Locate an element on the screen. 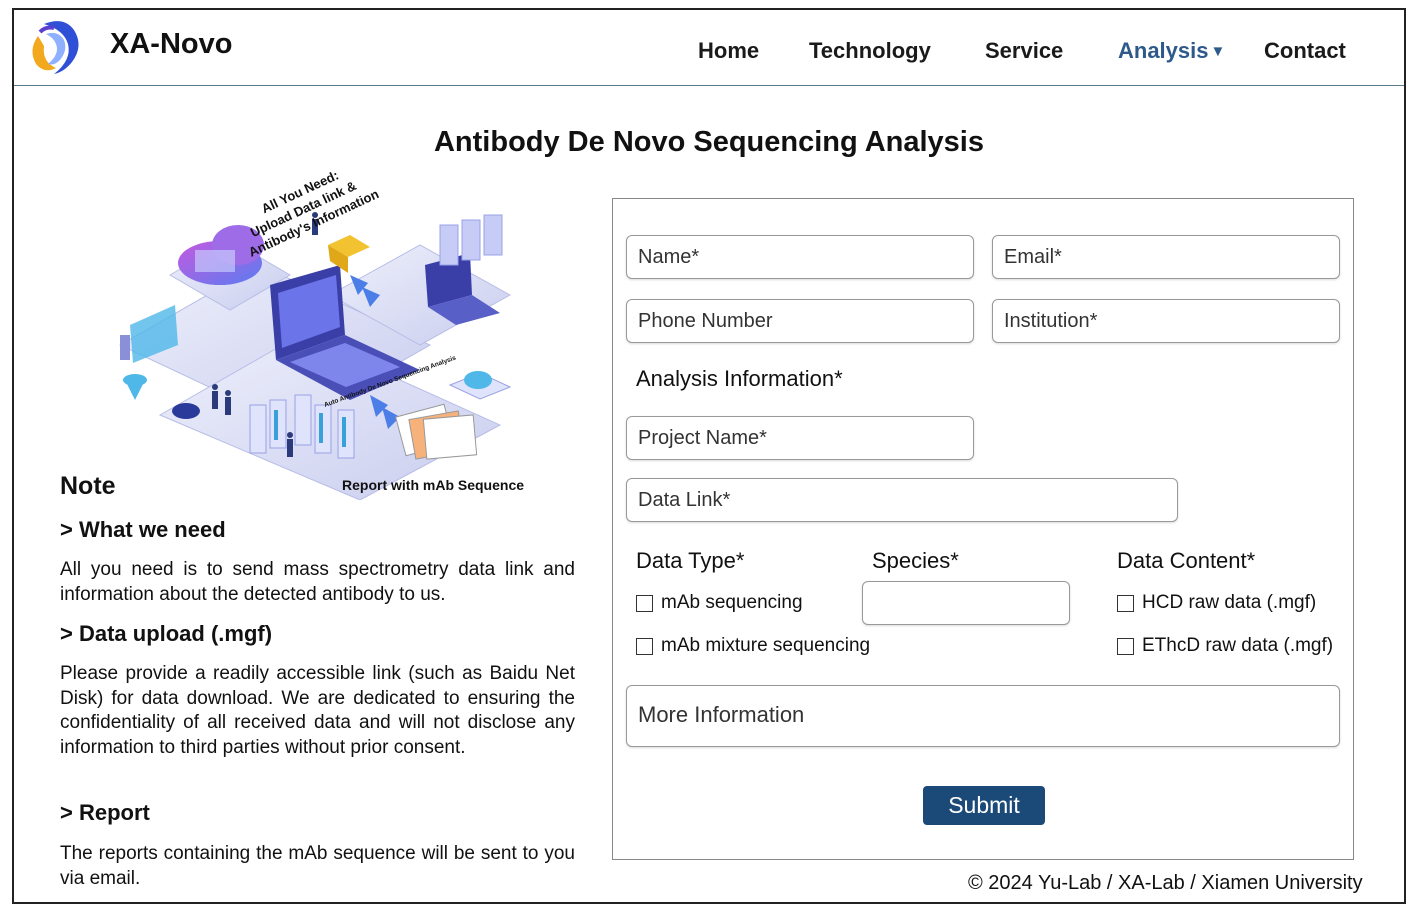  note-section-title: > What we need is located at coordinates (143, 529).